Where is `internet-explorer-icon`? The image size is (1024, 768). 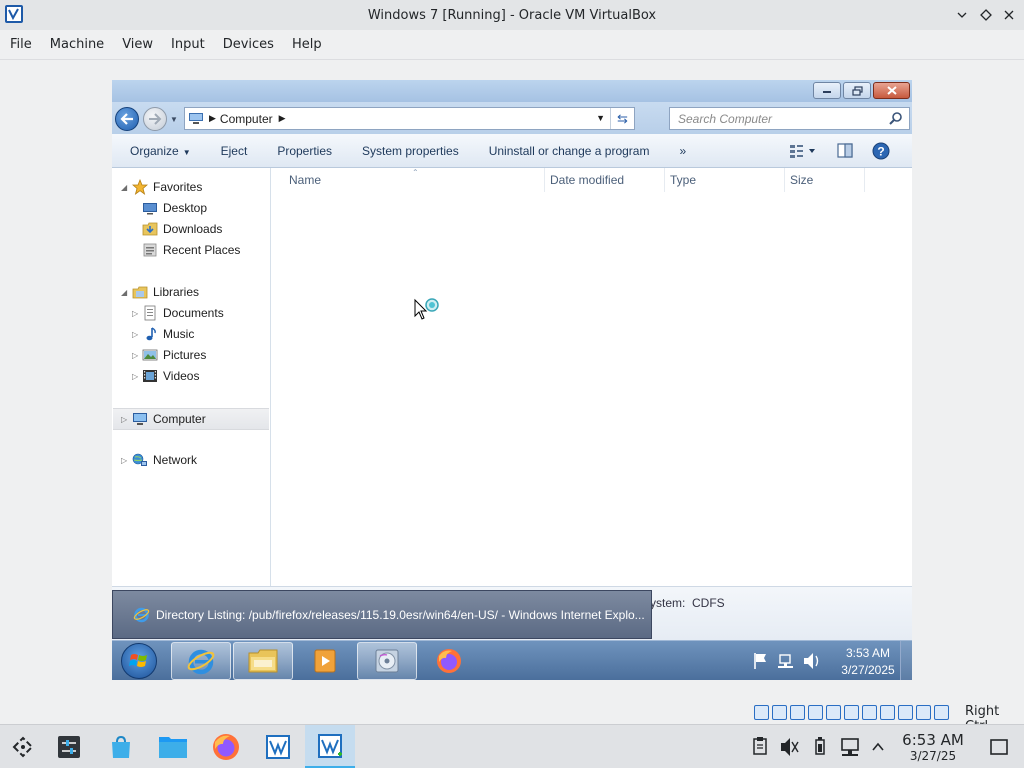
internet-explorer-icon is located at coordinates (141, 615).